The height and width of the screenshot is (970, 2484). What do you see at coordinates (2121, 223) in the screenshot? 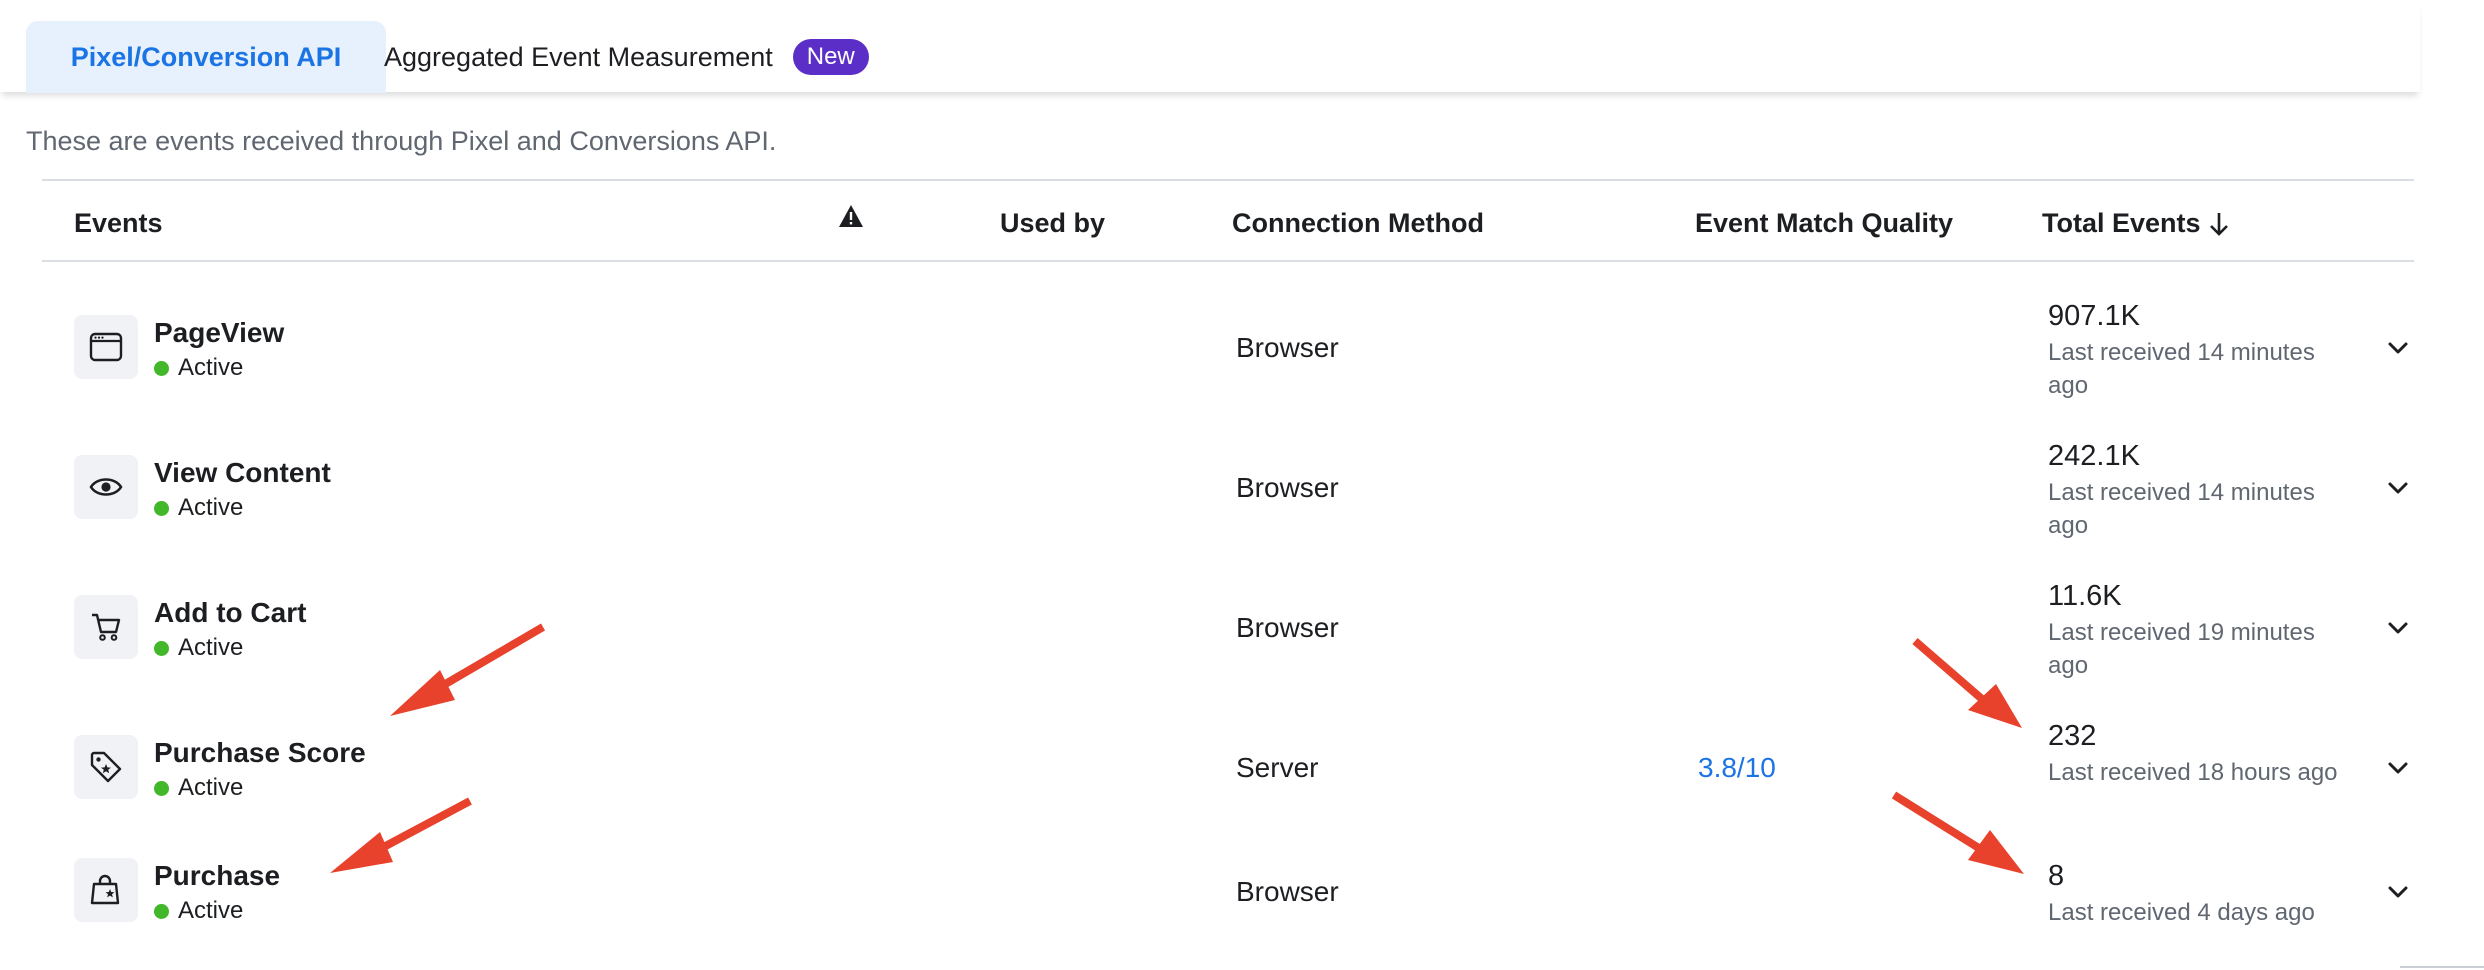
I see `column-header-total-events-label: Total Events` at bounding box center [2121, 223].